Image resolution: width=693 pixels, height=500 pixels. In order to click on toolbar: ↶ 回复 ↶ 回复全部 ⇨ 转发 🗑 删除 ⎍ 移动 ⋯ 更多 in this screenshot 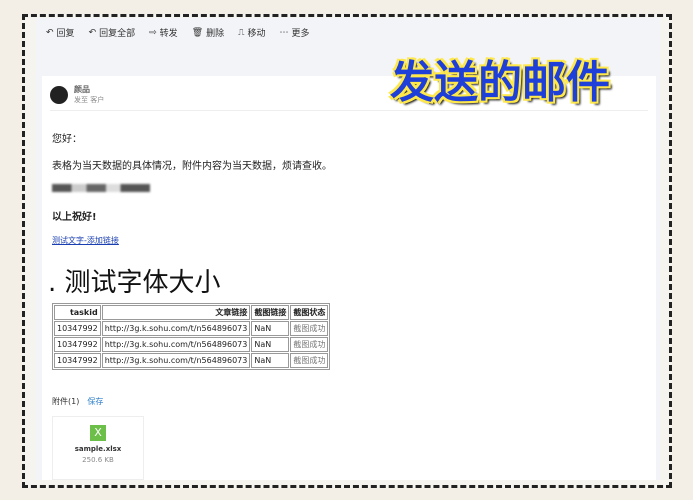, I will do `click(177, 33)`.